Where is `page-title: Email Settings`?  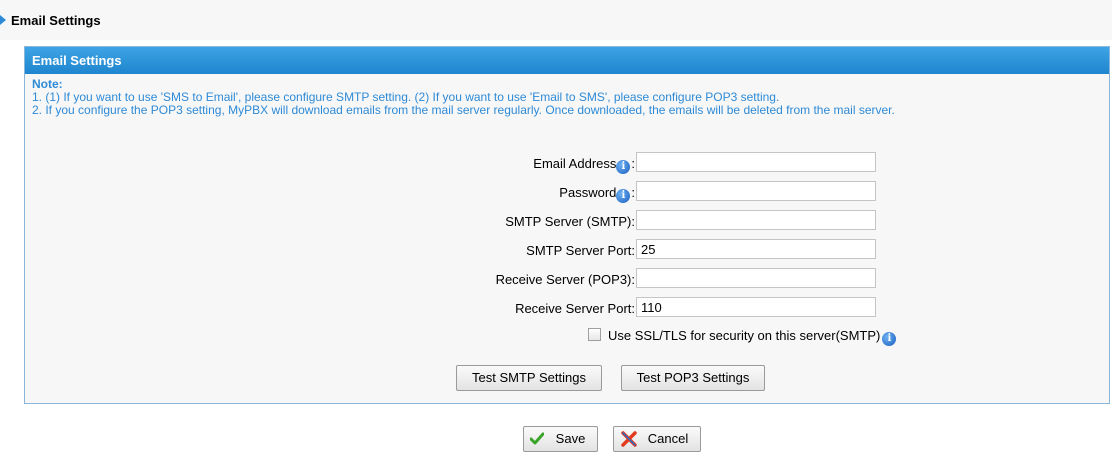
page-title: Email Settings is located at coordinates (56, 20).